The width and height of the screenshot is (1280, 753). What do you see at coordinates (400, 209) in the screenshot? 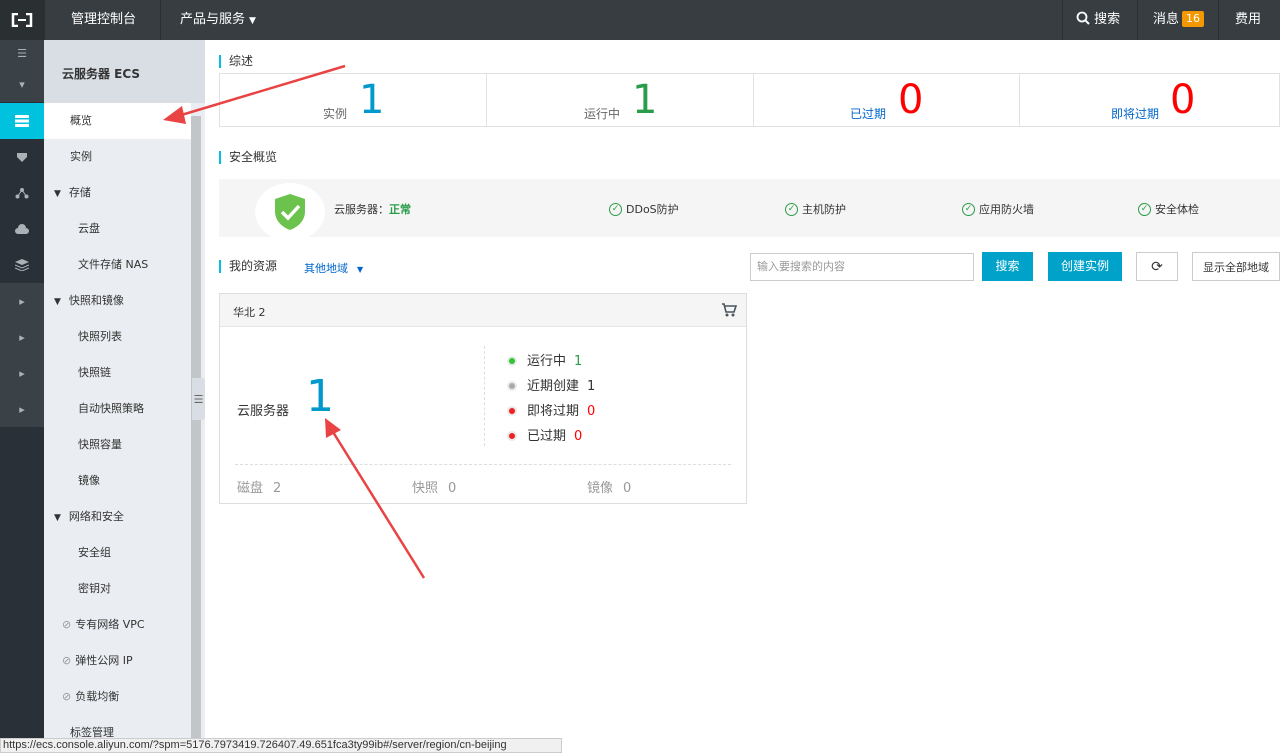
I see `server-security-value: 正常` at bounding box center [400, 209].